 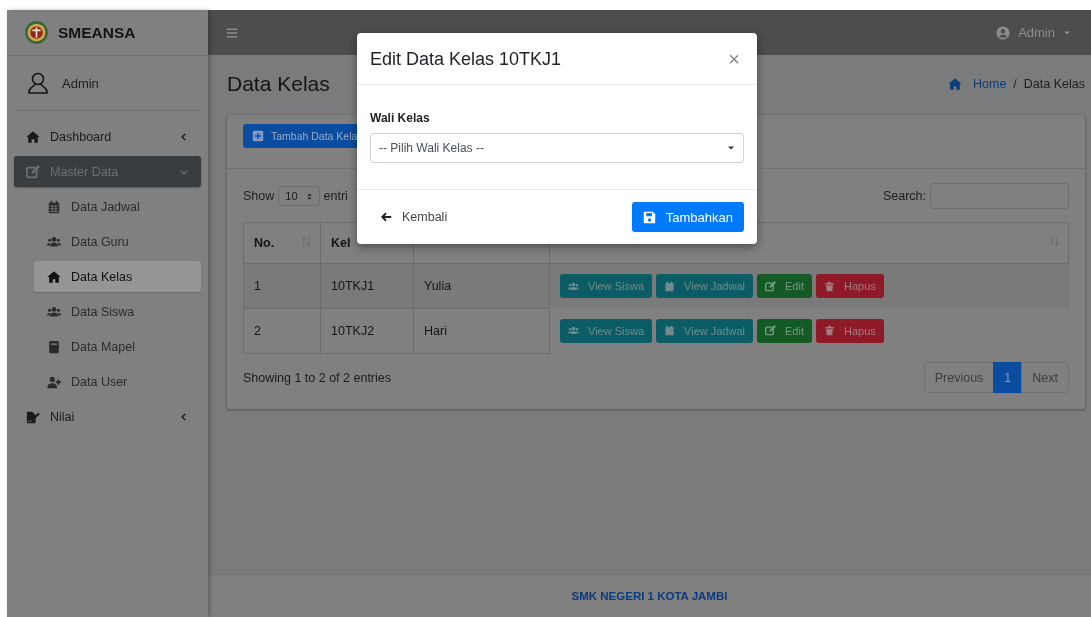 What do you see at coordinates (649, 595) in the screenshot?
I see `footer-text: SMK NEGERI 1 KOTA JAMBI` at bounding box center [649, 595].